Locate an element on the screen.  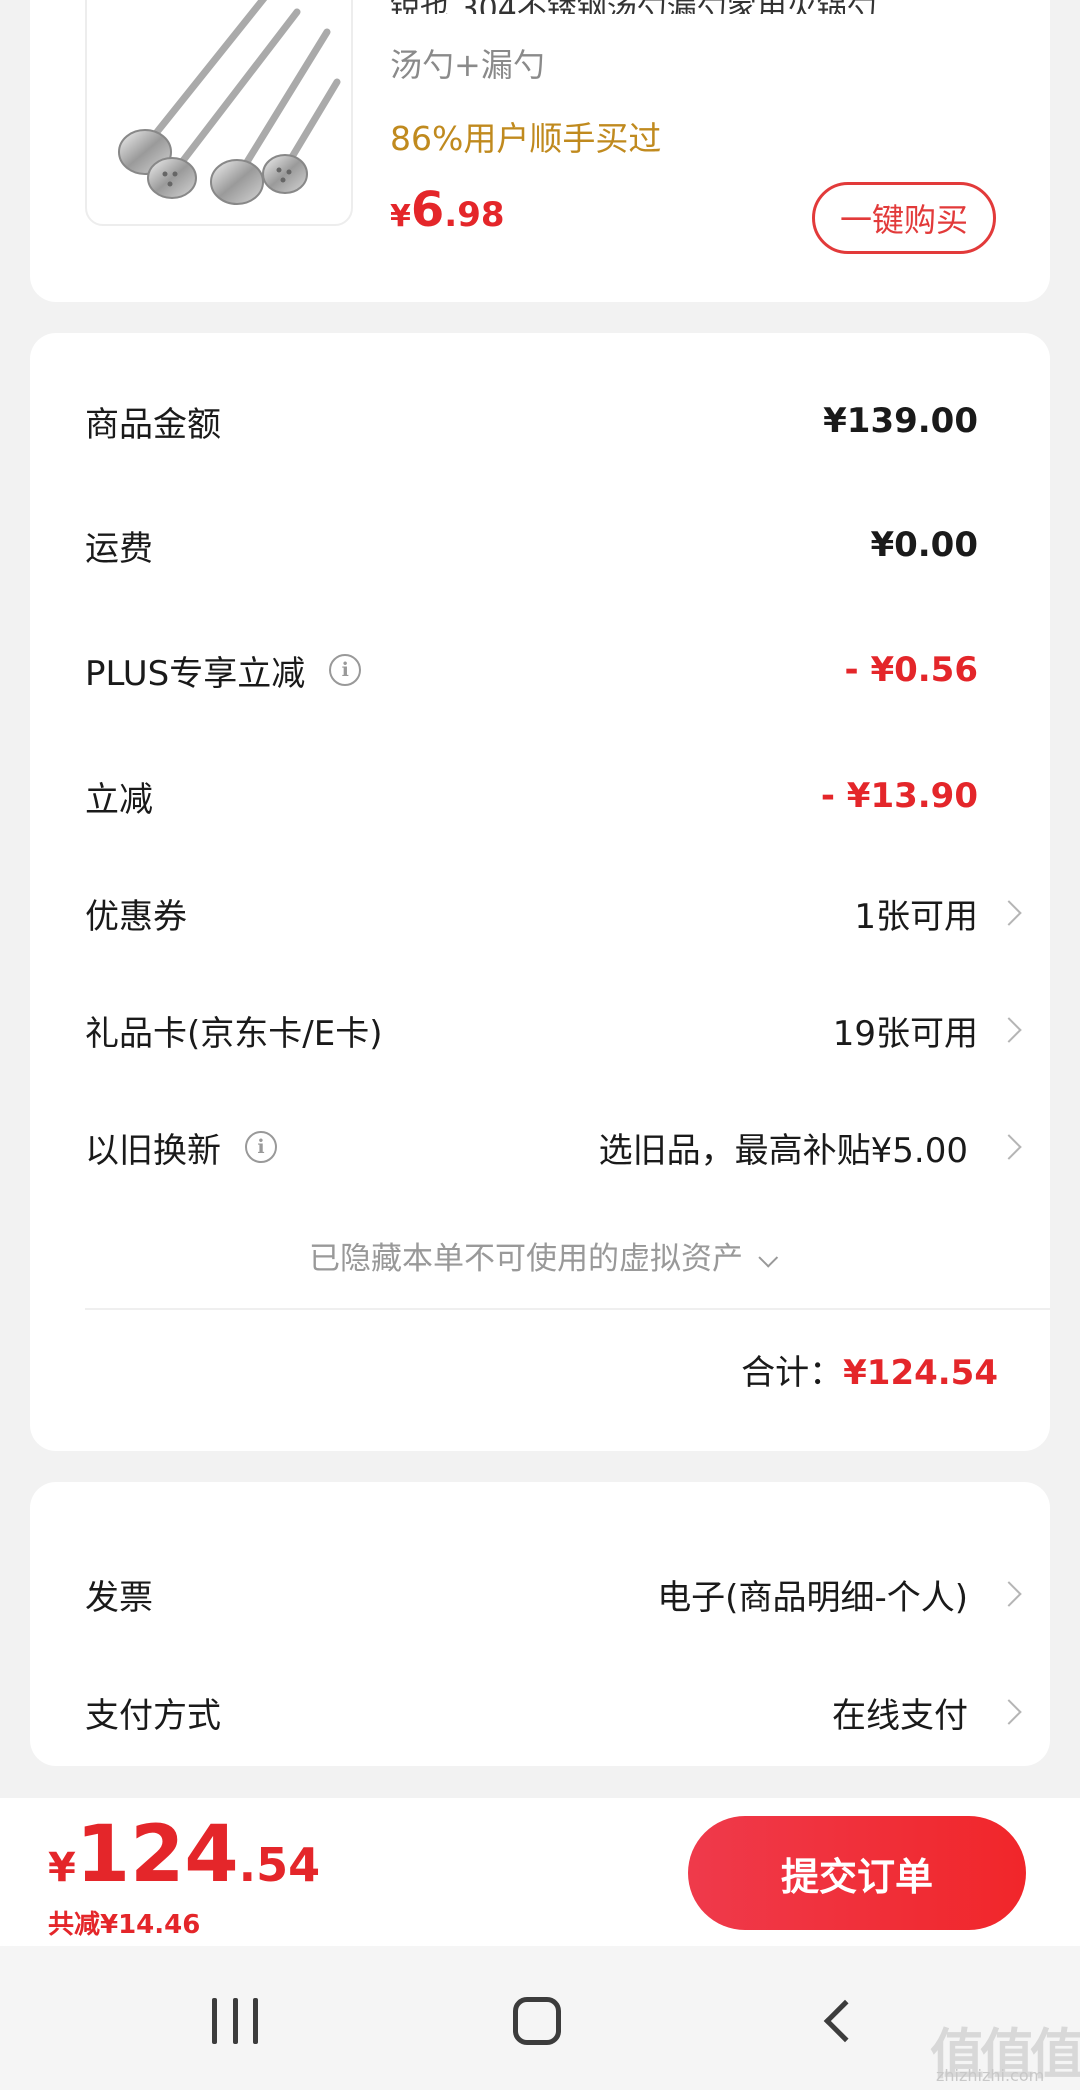
checkout-bar: ¥124.54 共减¥14.46 提交订单 is located at coordinates (540, 1872).